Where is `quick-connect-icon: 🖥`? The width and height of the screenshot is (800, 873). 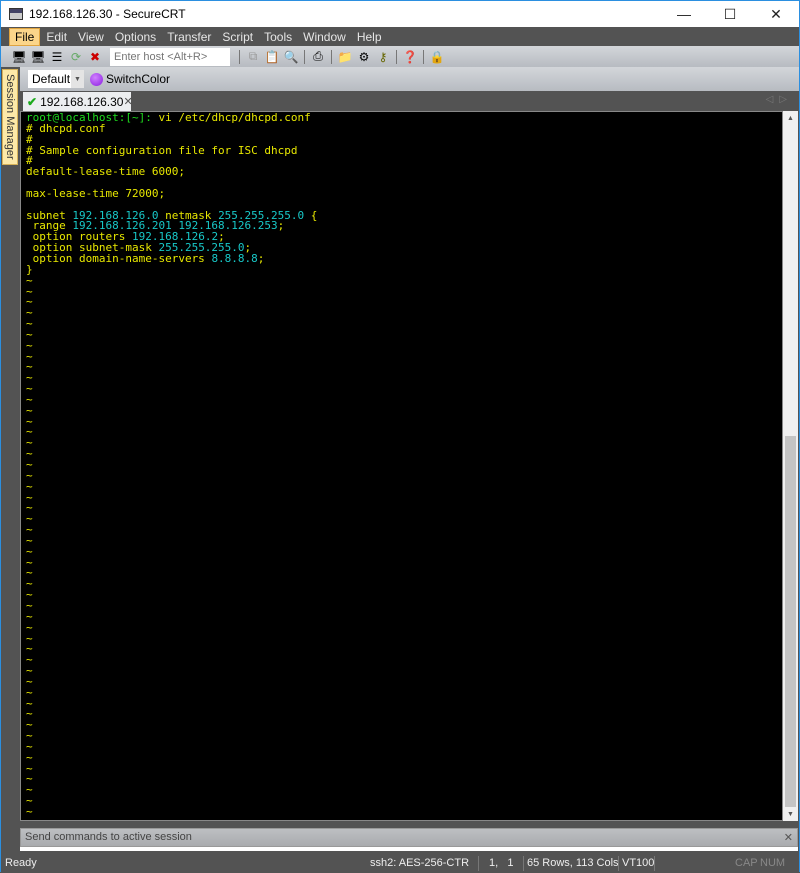
quick-connect-icon: 🖥 is located at coordinates (38, 57).